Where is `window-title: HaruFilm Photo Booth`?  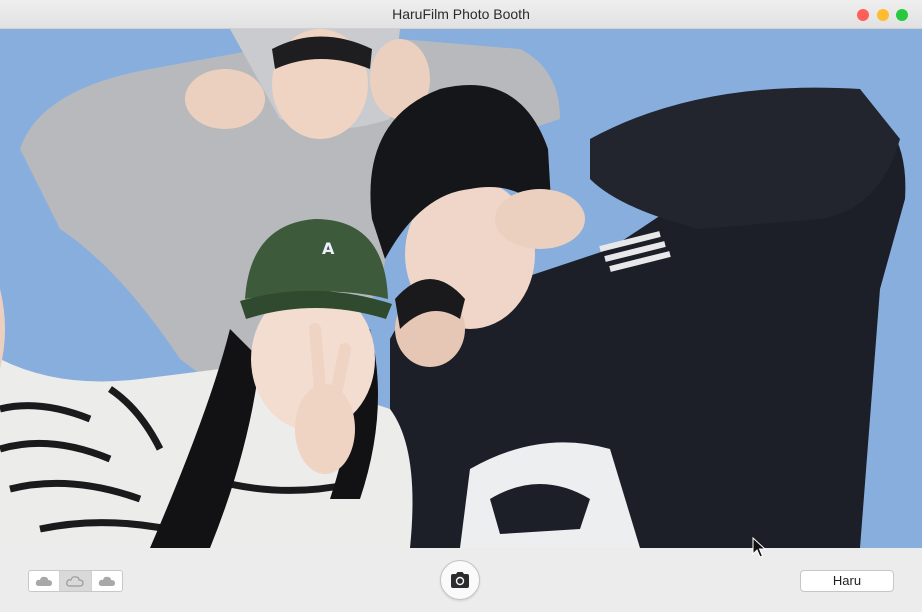
window-title: HaruFilm Photo Booth is located at coordinates (461, 14).